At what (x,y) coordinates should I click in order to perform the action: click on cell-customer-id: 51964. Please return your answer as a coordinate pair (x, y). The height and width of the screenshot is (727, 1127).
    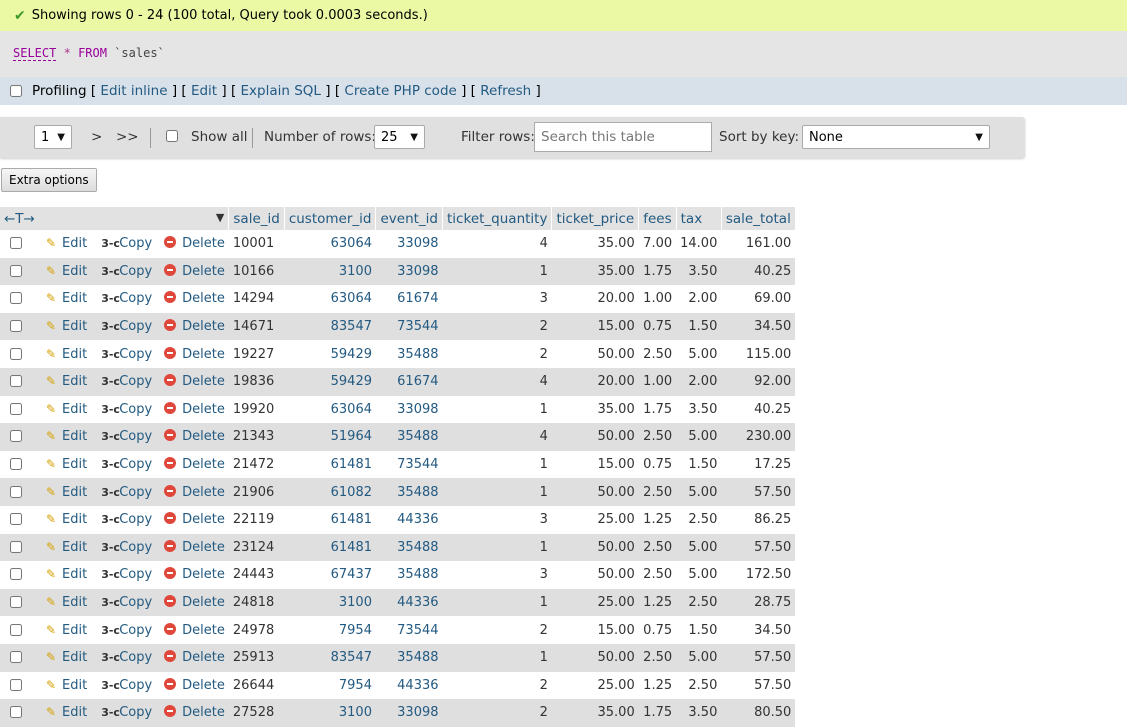
    Looking at the image, I should click on (330, 437).